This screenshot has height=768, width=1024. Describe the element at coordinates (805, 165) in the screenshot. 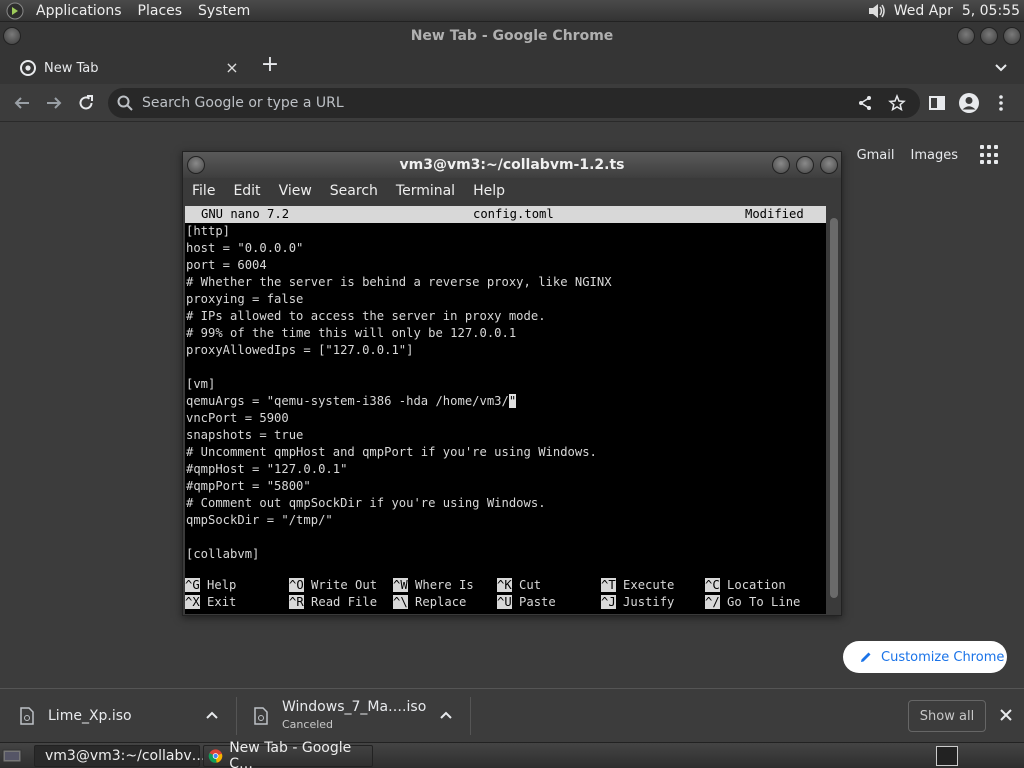

I see `terminal-maximize-button` at that location.